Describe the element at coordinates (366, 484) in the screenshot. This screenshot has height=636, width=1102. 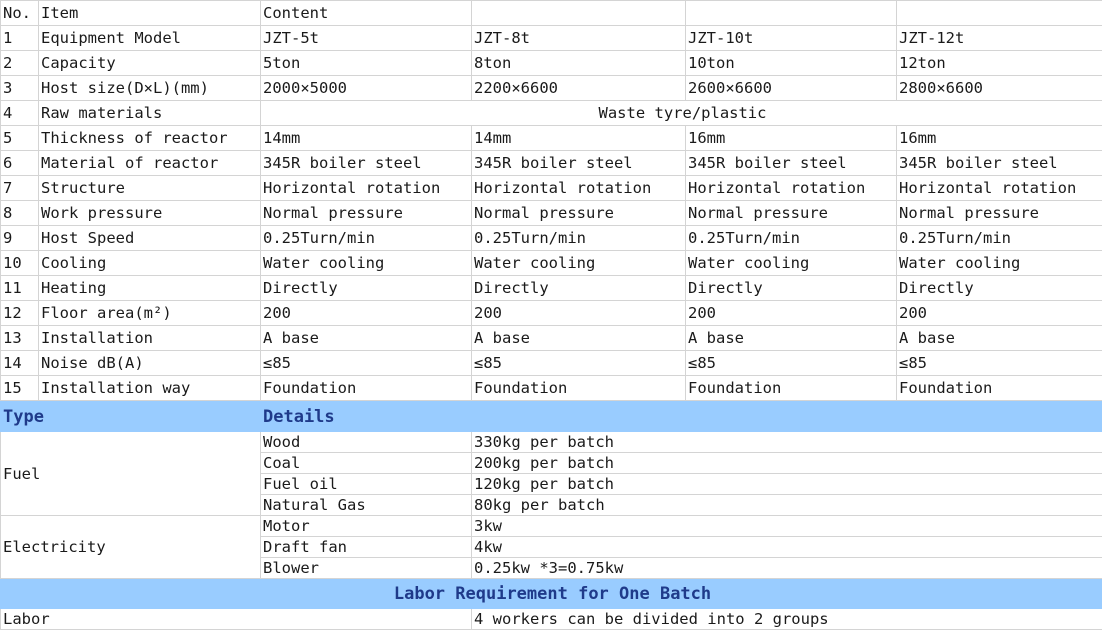
I see `fuel-item-name: Fuel oil` at that location.